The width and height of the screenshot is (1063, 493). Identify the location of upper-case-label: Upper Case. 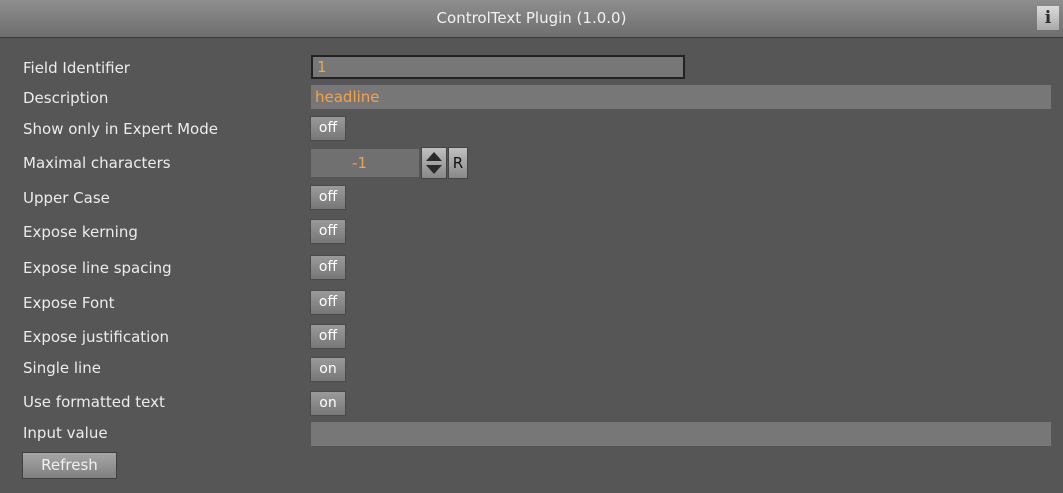
(66, 198).